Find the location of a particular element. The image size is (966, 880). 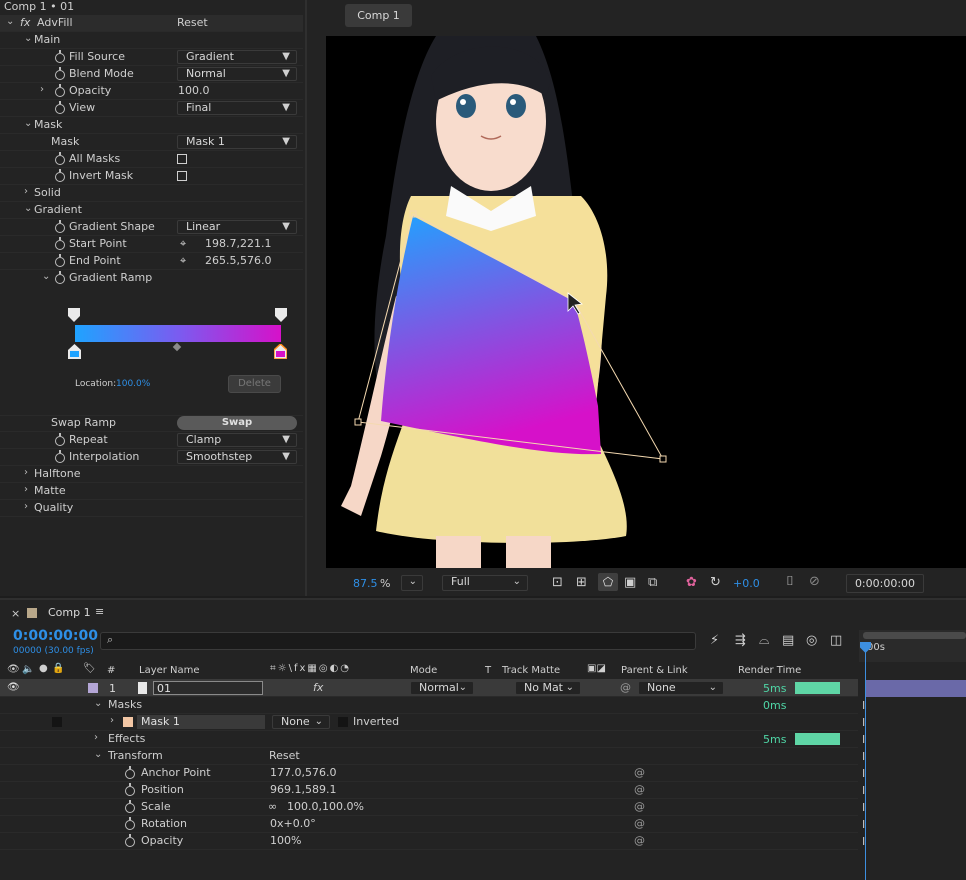

prop-value: 0x+0.0° is located at coordinates (293, 823).